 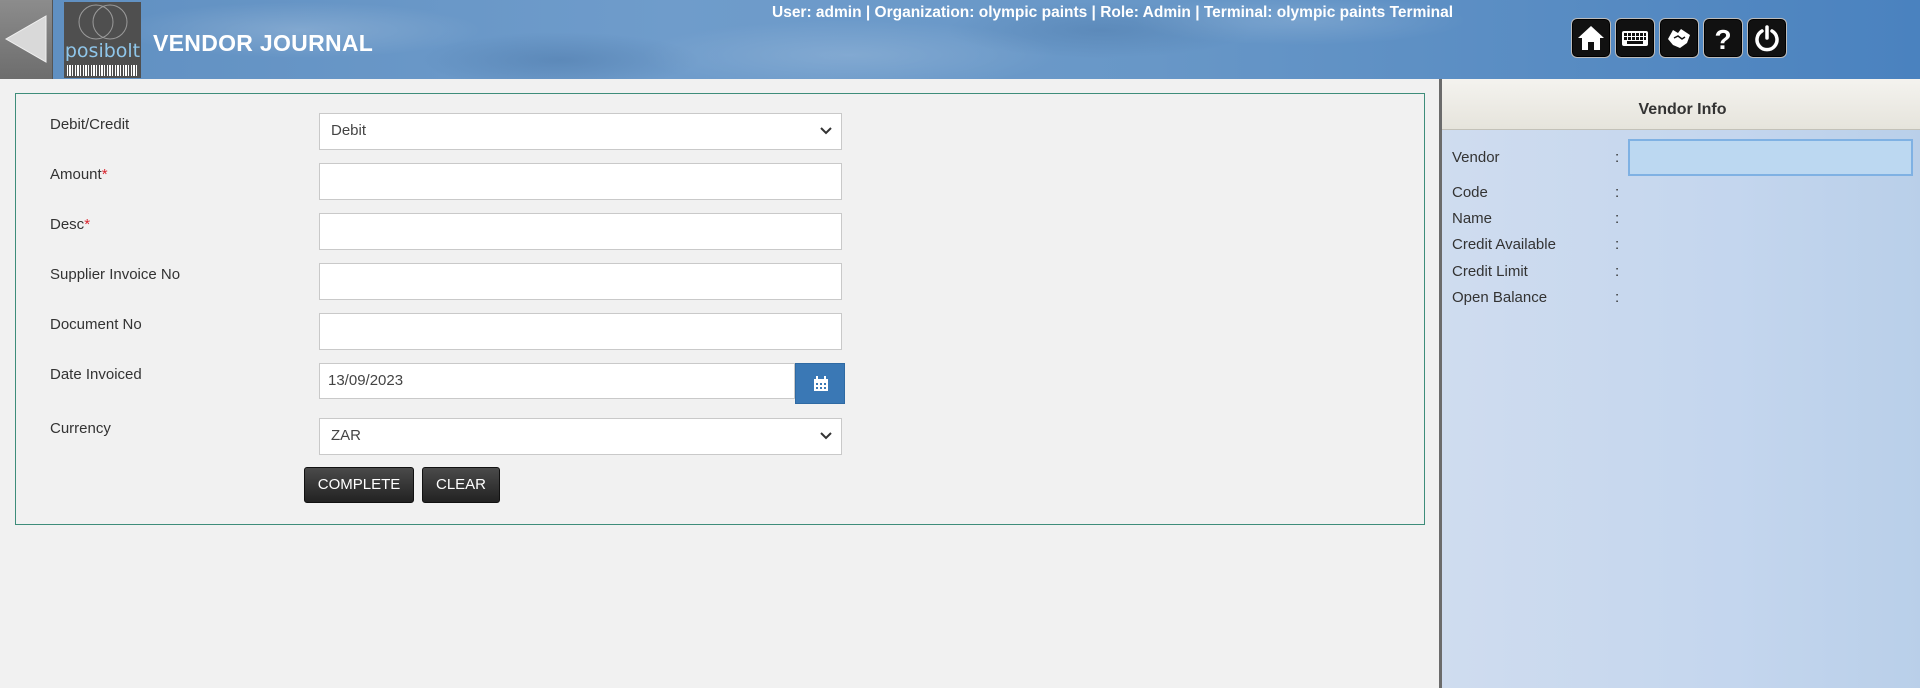 I want to click on supplier-invoice-no-label: Supplier Invoice No, so click(x=115, y=274).